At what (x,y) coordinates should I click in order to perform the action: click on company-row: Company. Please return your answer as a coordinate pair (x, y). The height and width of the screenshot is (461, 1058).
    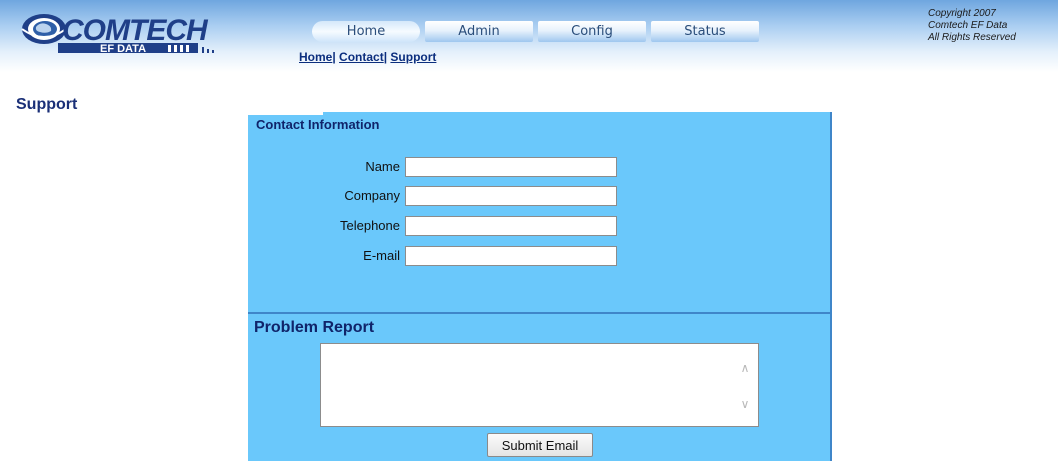
    Looking at the image, I should click on (350, 196).